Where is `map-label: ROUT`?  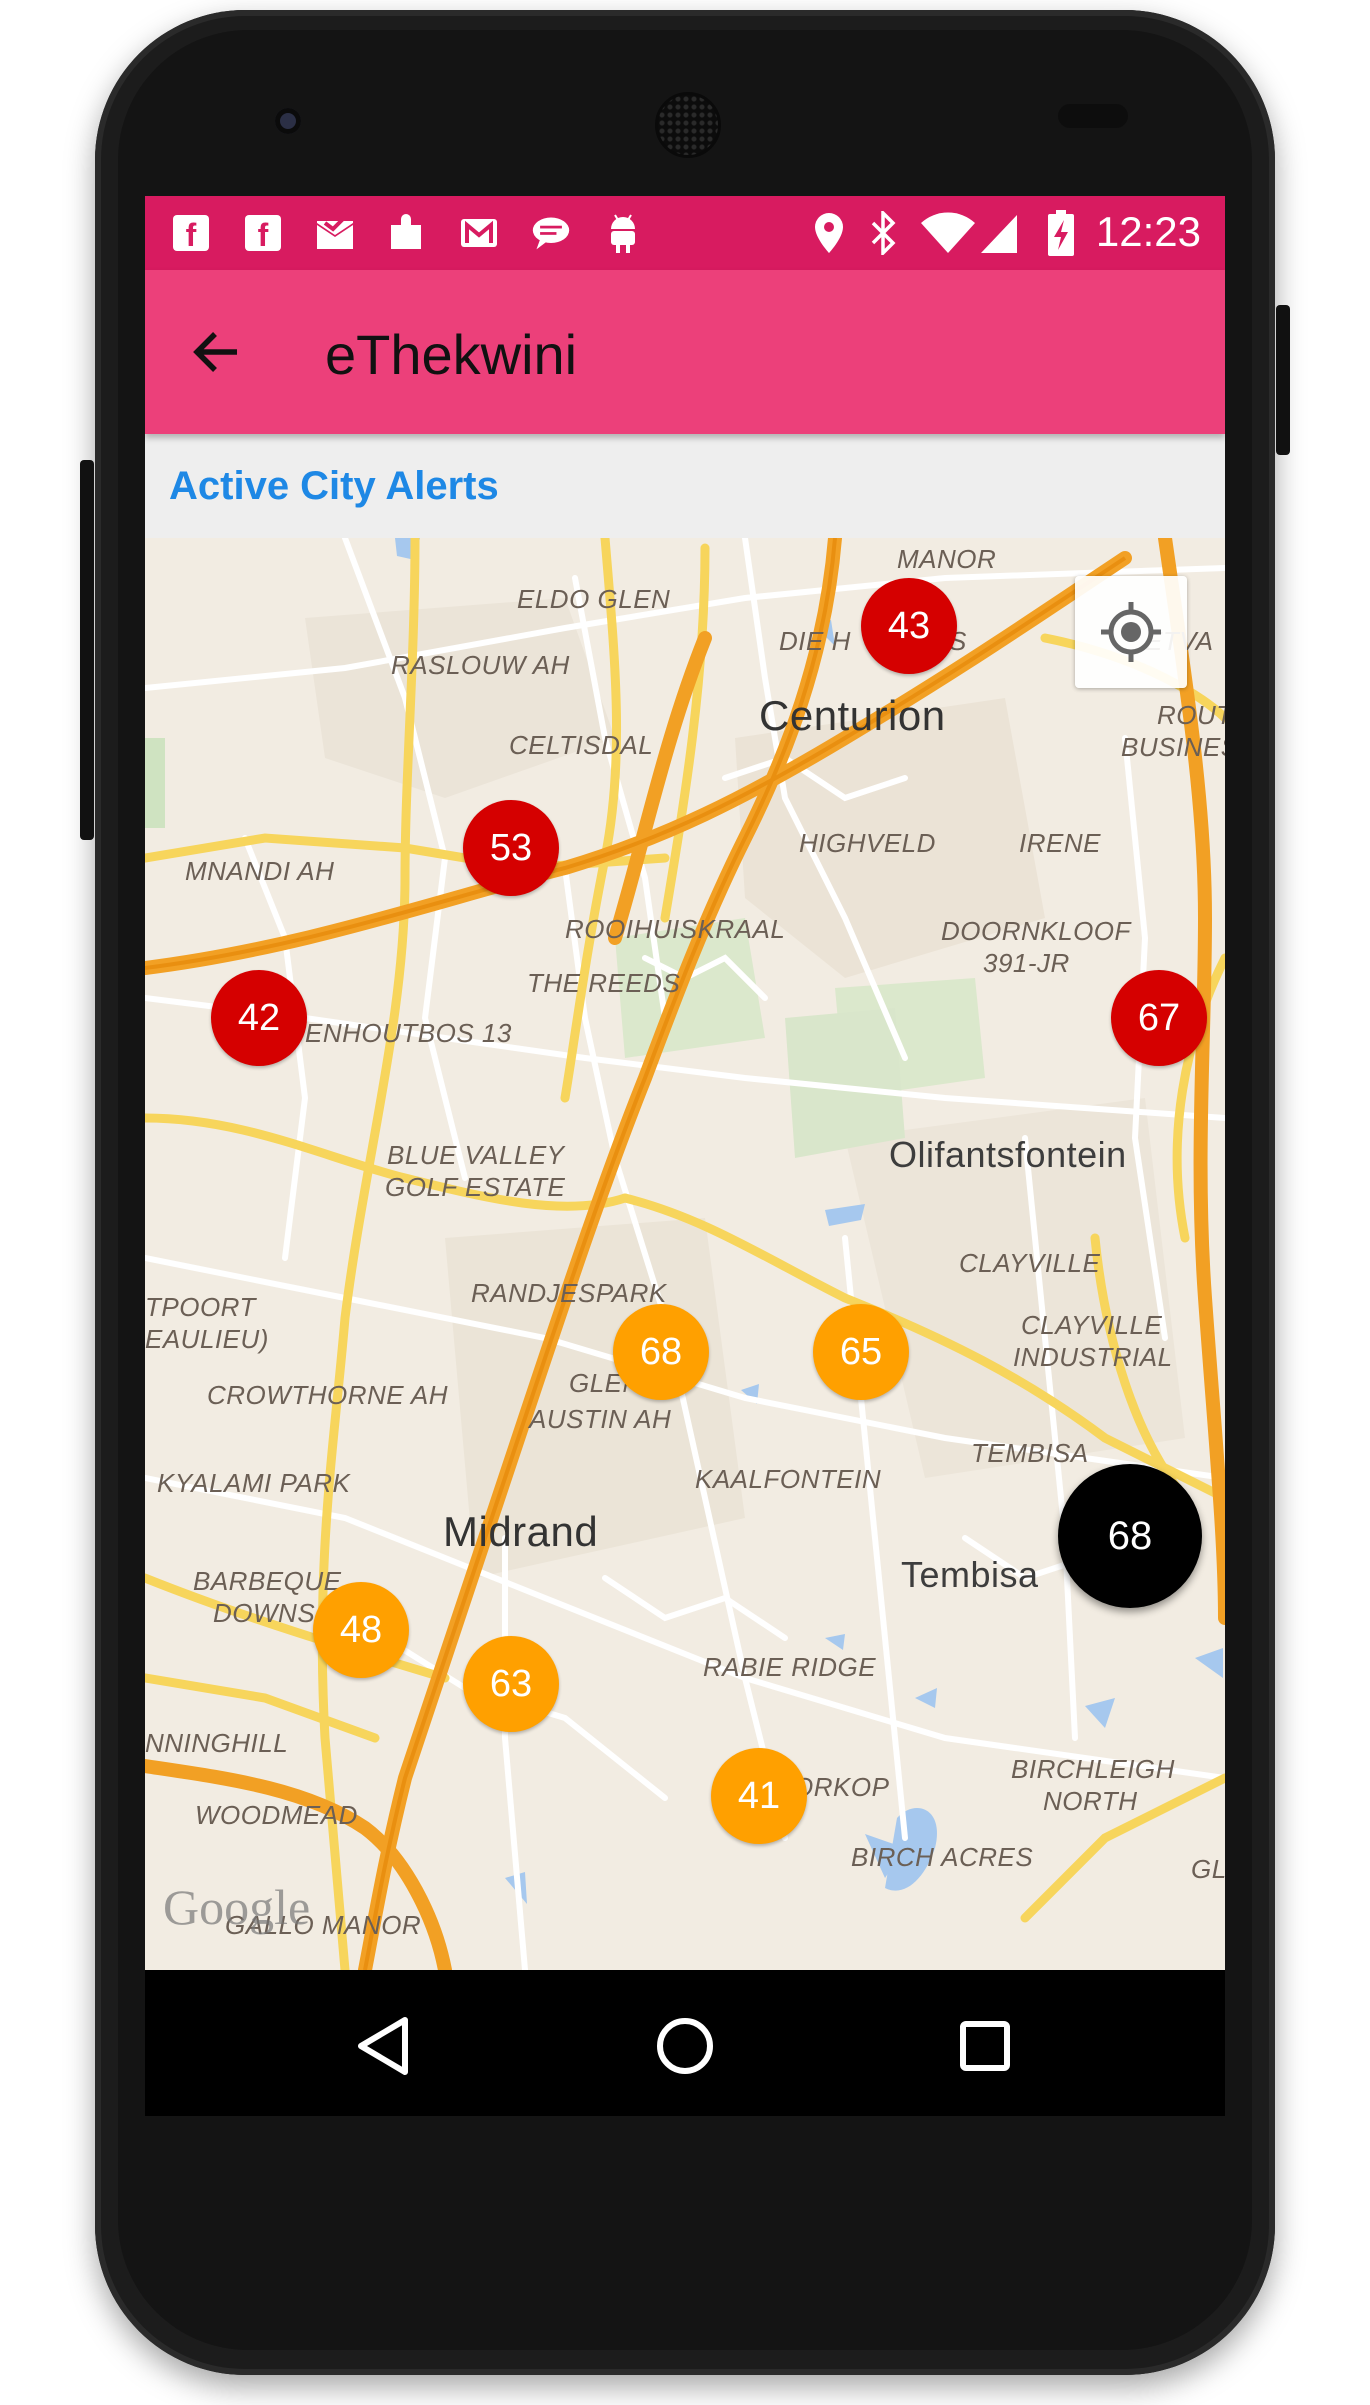 map-label: ROUT is located at coordinates (1191, 715).